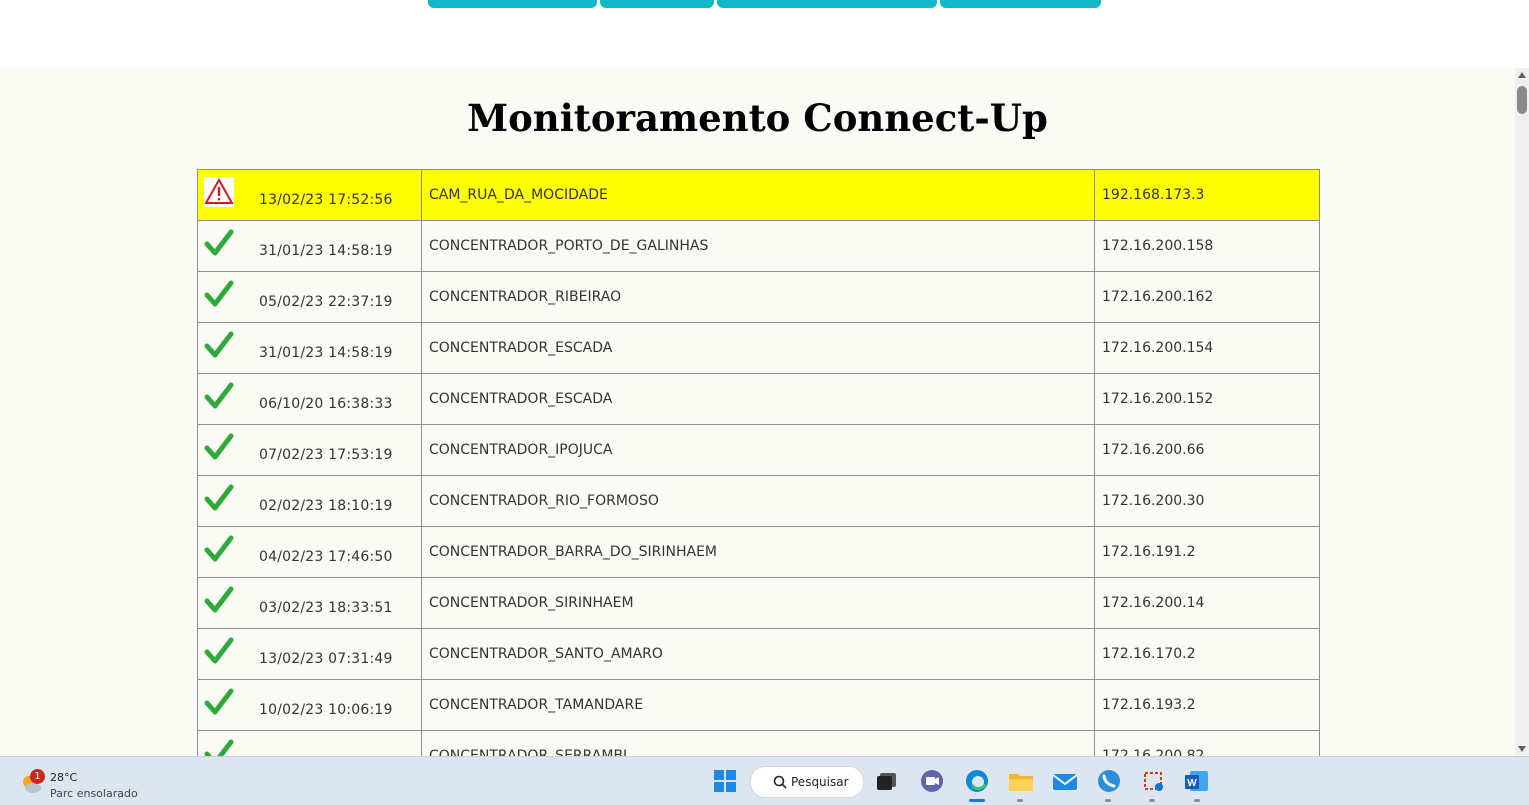 The height and width of the screenshot is (805, 1529). Describe the element at coordinates (1207, 705) in the screenshot. I see `ip-address: 172.16.193.2` at that location.